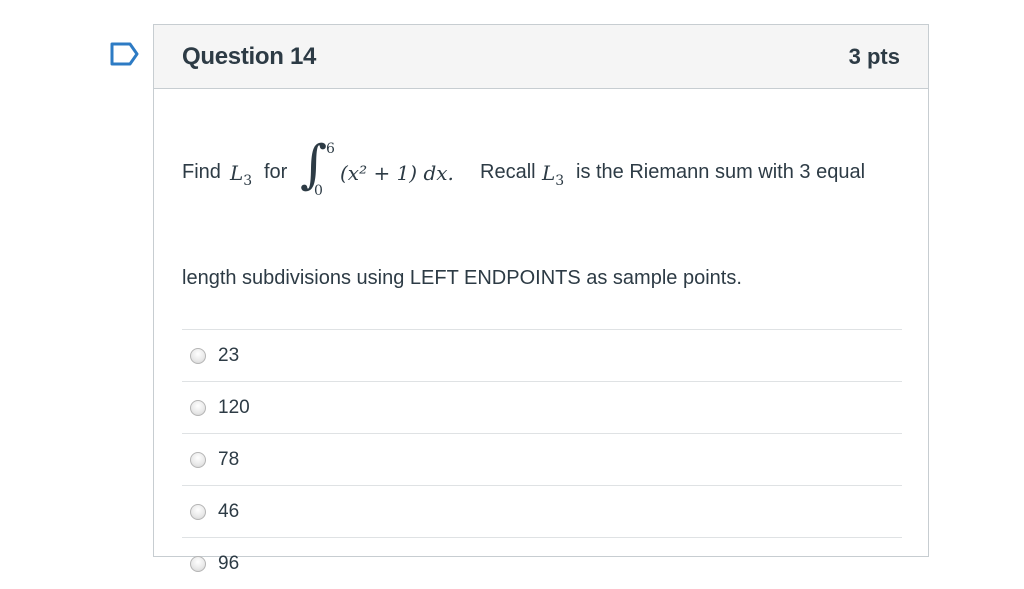 Image resolution: width=1024 pixels, height=589 pixels. Describe the element at coordinates (542, 355) in the screenshot. I see `answer-option: 23` at that location.